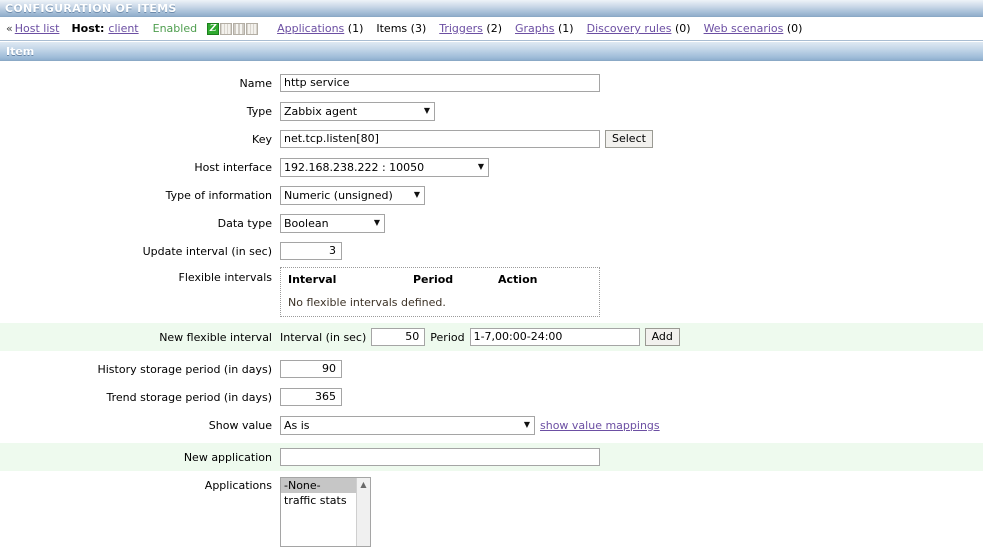 The height and width of the screenshot is (560, 983). I want to click on data-type-label: Data type, so click(244, 223).